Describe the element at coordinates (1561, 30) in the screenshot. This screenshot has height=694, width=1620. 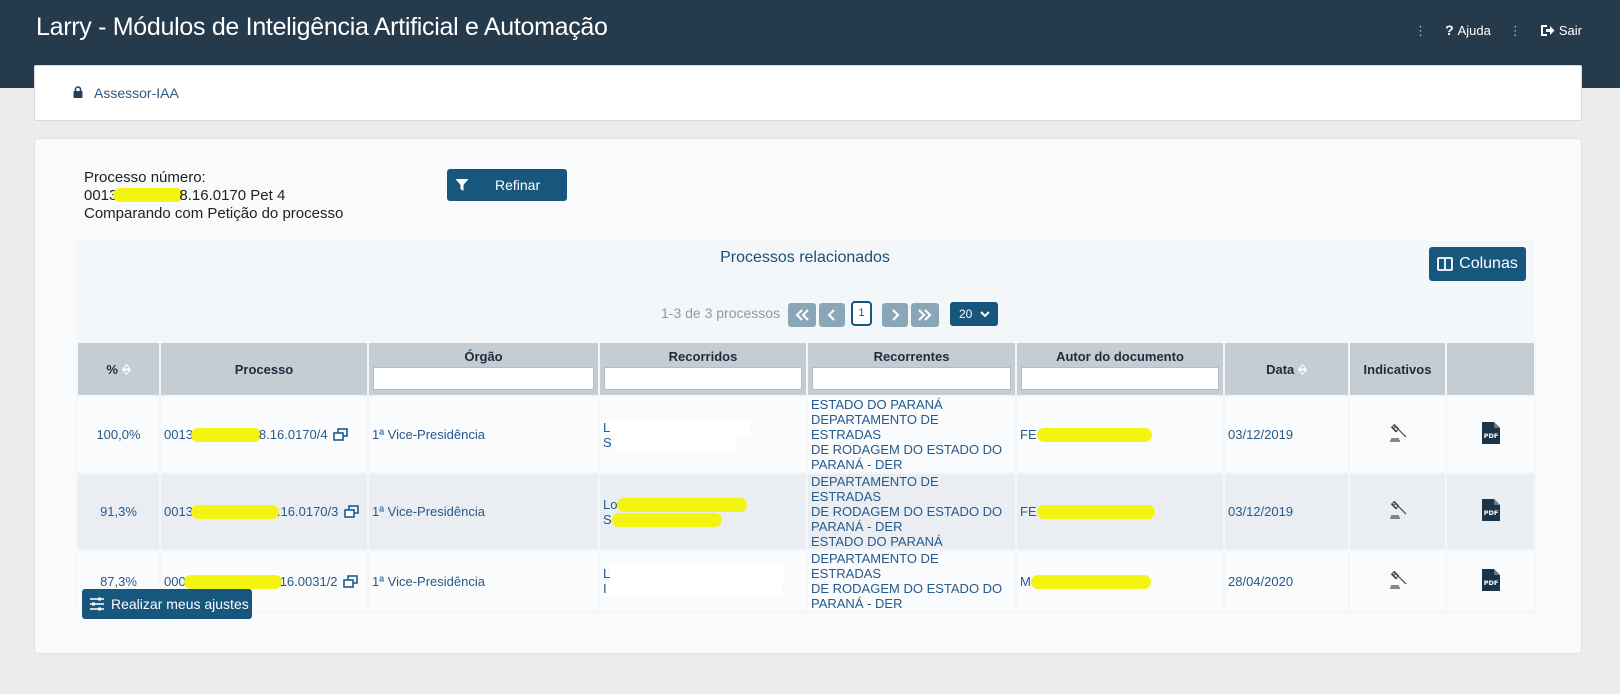
I see `exit-link: Sair` at that location.